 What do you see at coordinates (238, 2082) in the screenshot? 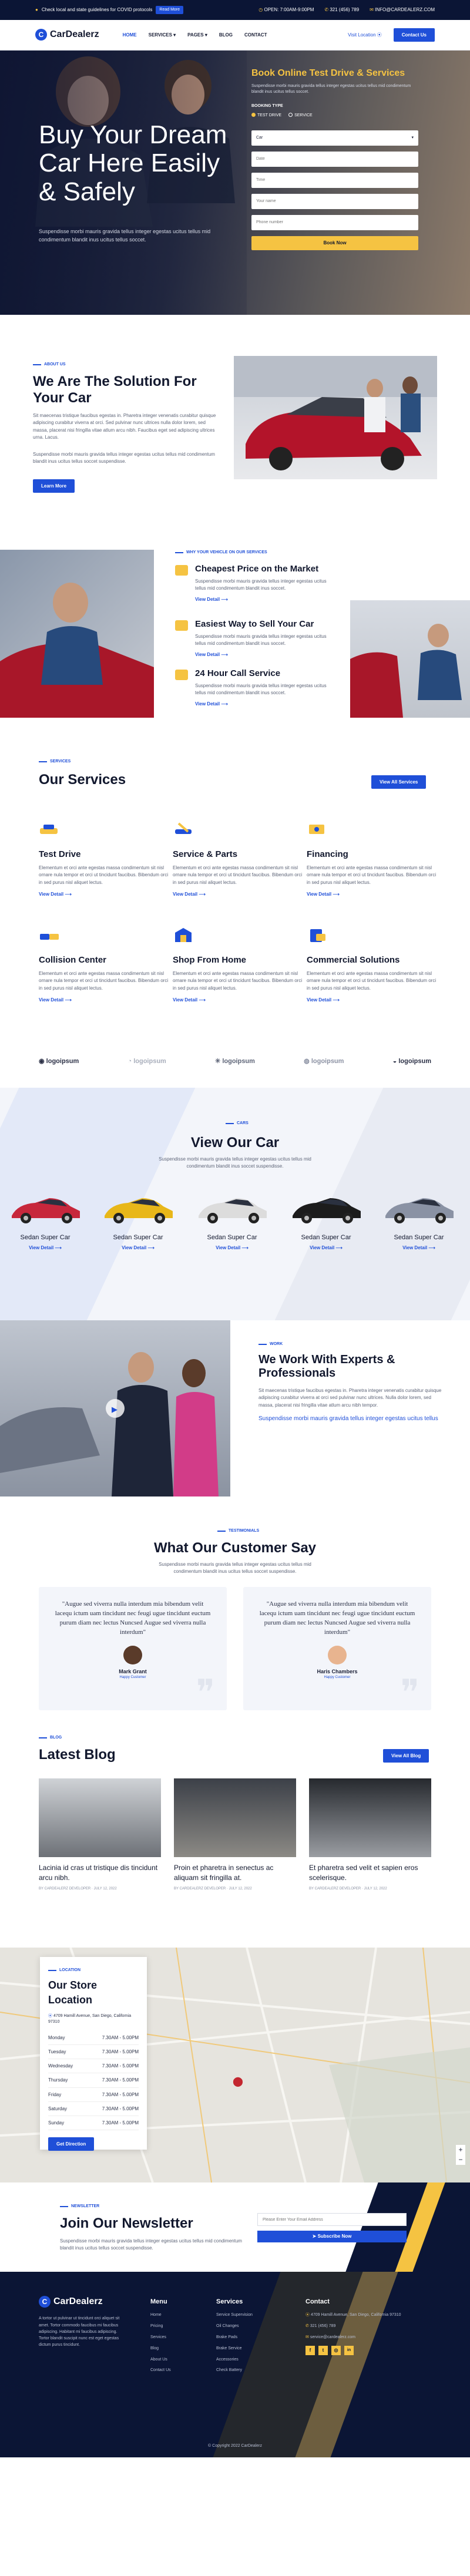
I see `location-pin-icon: ⬤` at bounding box center [238, 2082].